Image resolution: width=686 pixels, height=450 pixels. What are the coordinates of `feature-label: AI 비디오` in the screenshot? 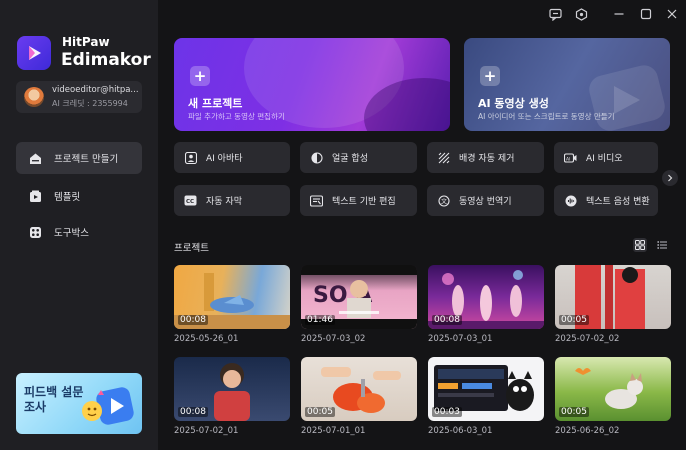 It's located at (604, 159).